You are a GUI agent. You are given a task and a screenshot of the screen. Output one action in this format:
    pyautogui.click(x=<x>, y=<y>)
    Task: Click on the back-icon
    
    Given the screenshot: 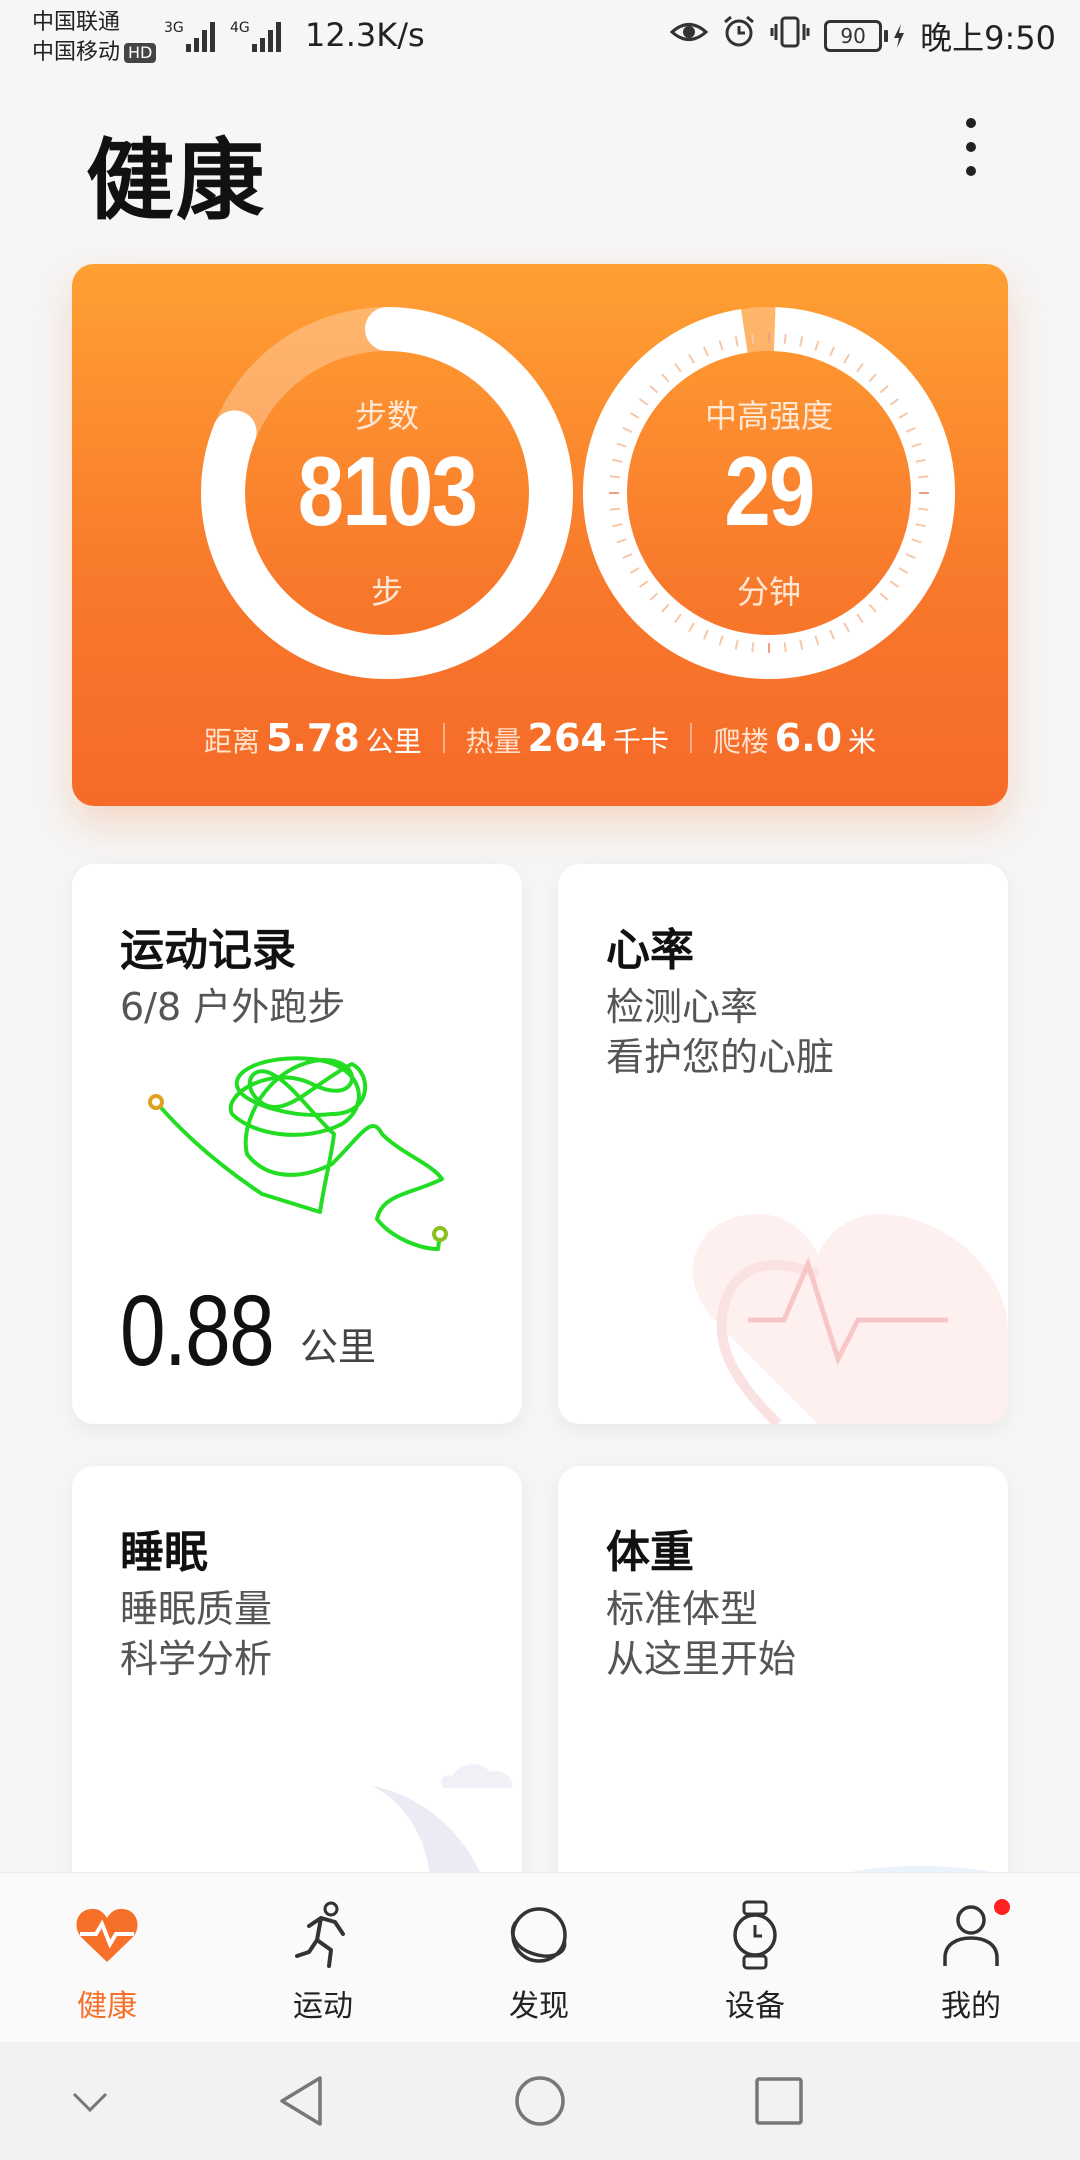 What is the action you would take?
    pyautogui.click(x=301, y=2101)
    